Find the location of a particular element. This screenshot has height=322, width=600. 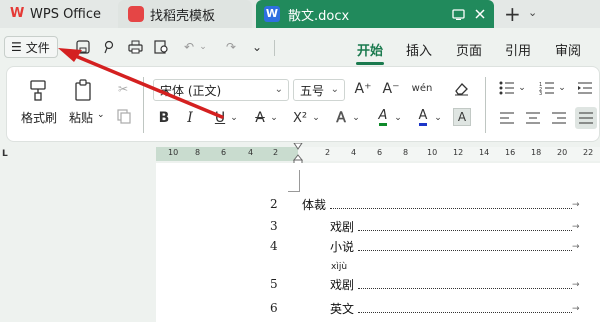

format-painter-icon is located at coordinates (38, 90).